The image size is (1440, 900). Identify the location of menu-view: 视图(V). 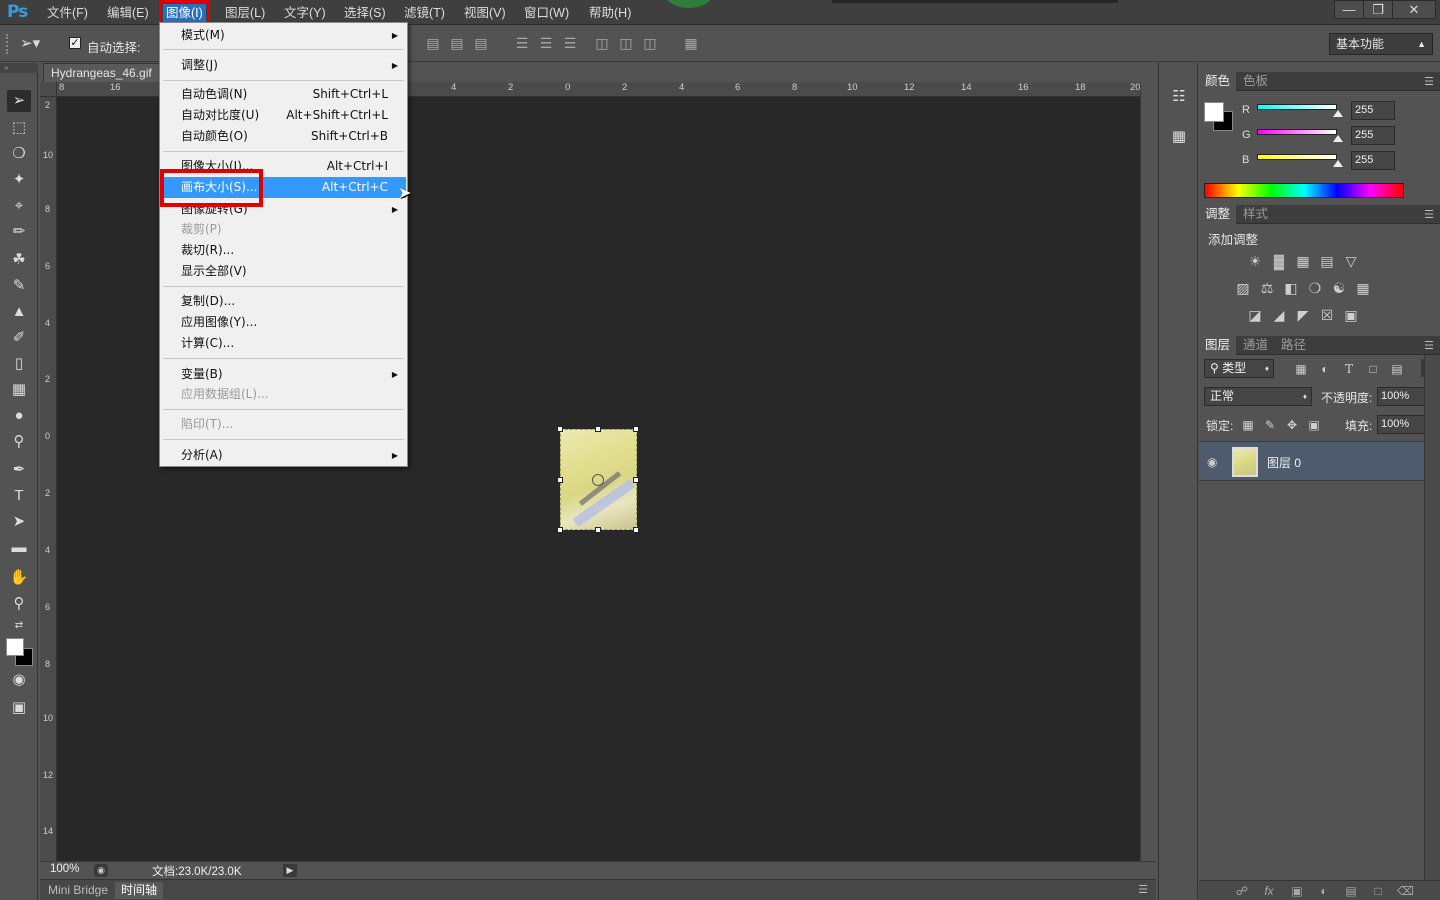
(485, 13).